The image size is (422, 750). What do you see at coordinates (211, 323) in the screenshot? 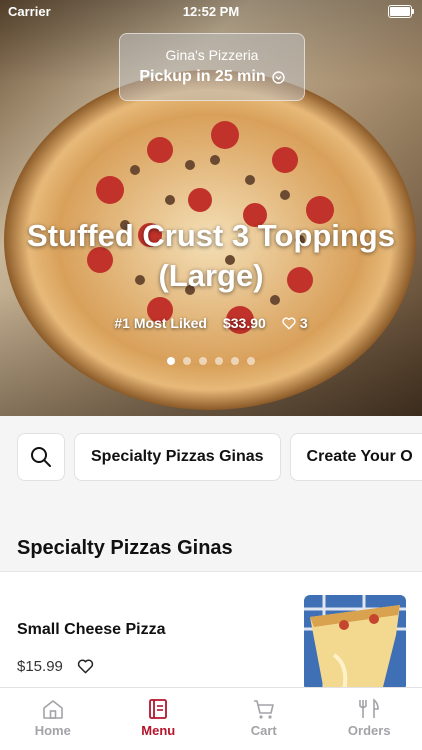
I see `featured-item-meta: #1 Most Liked $33.90 3` at bounding box center [211, 323].